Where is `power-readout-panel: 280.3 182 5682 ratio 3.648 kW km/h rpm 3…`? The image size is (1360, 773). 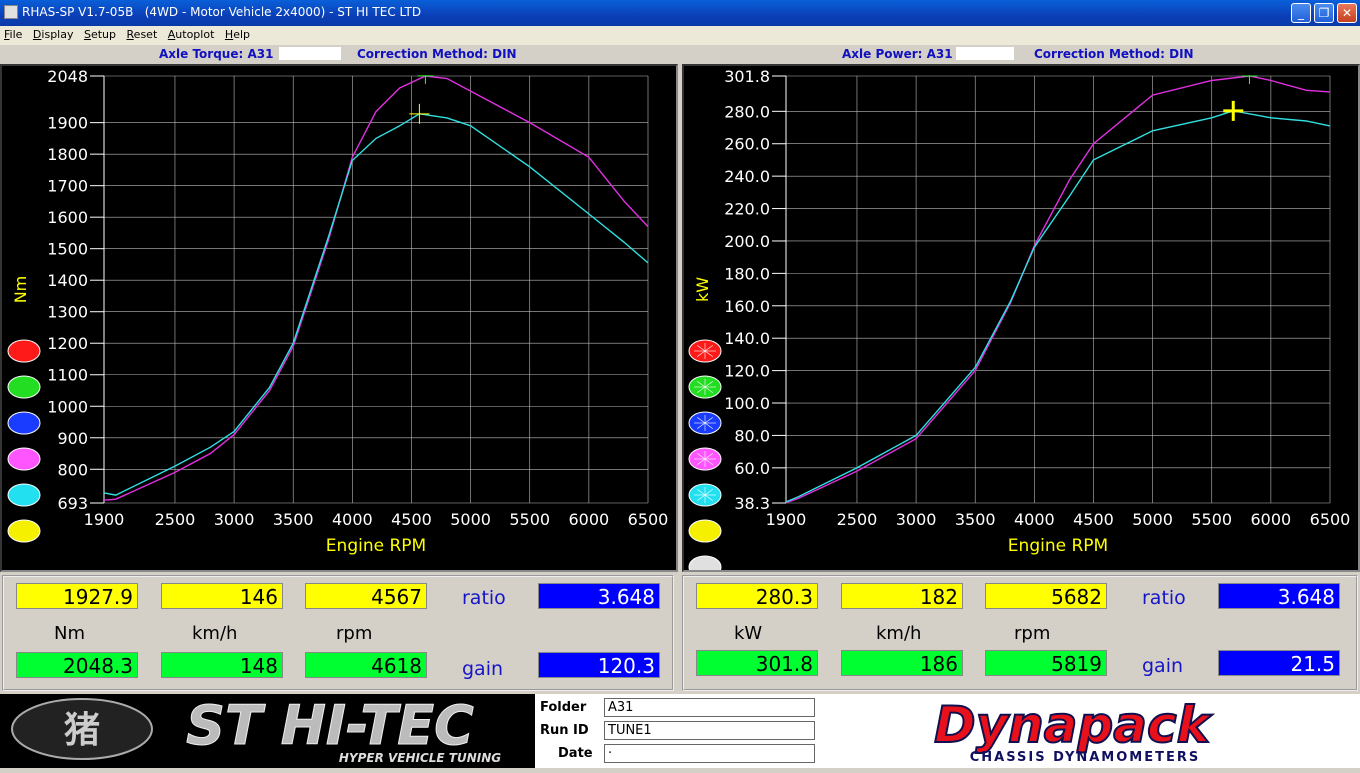 power-readout-panel: 280.3 182 5682 ratio 3.648 kW km/h rpm 3… is located at coordinates (1020, 633).